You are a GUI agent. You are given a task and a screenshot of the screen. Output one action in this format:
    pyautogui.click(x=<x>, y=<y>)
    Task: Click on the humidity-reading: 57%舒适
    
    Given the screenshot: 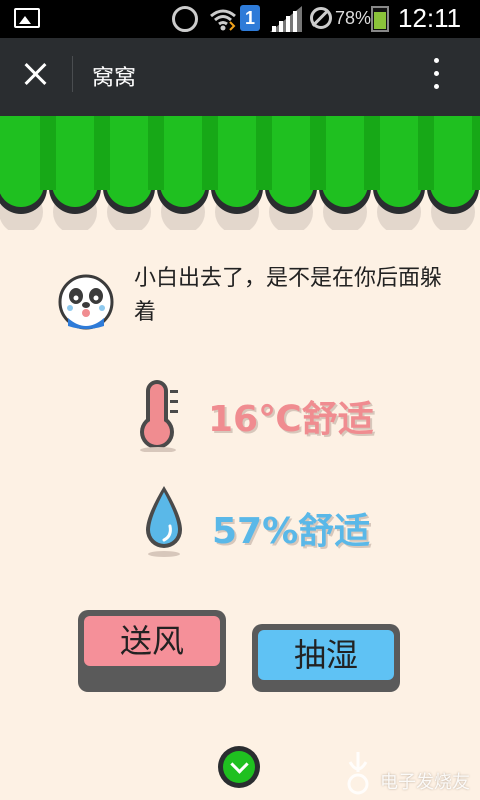 What is the action you would take?
    pyautogui.click(x=291, y=531)
    